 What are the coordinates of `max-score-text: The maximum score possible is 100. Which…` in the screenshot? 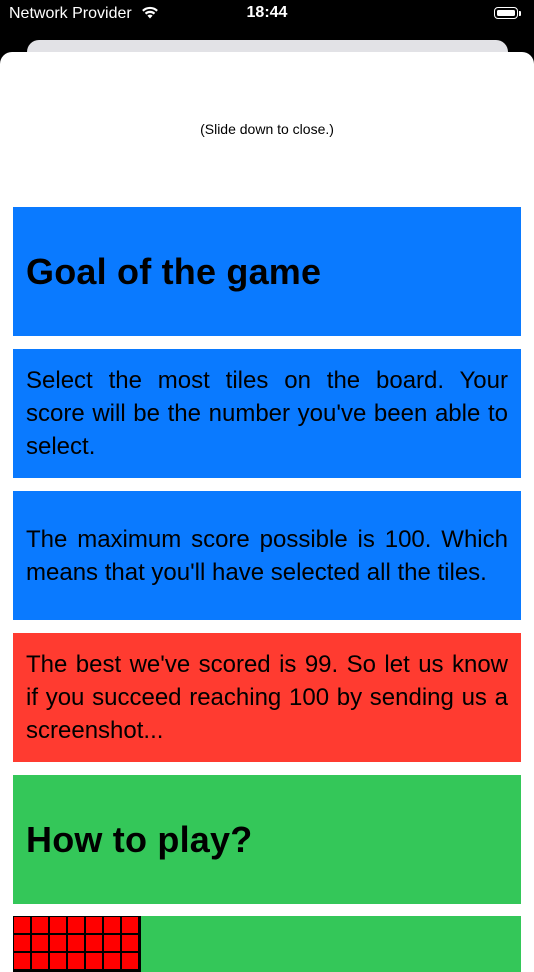 It's located at (267, 555).